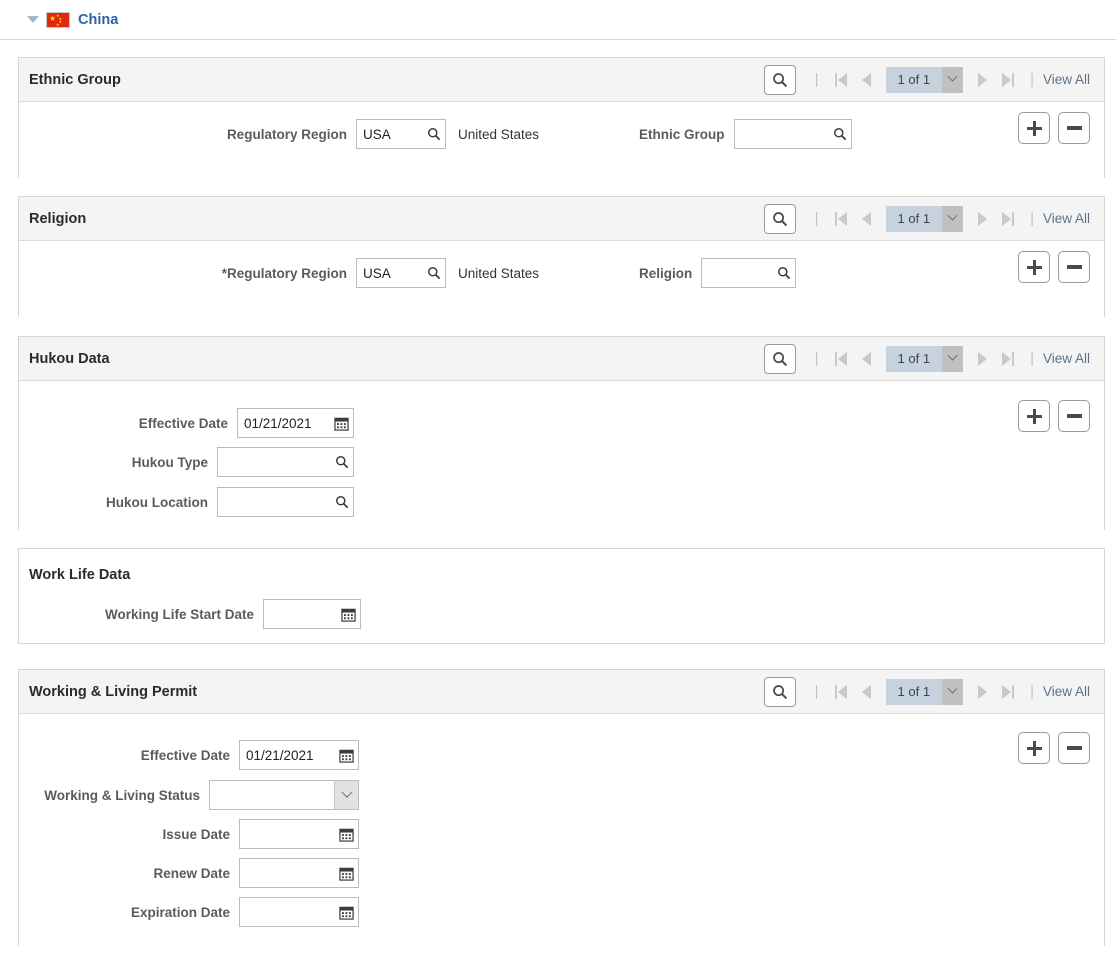 Image resolution: width=1116 pixels, height=958 pixels. What do you see at coordinates (69, 358) in the screenshot?
I see `panel-title: Hukou Data` at bounding box center [69, 358].